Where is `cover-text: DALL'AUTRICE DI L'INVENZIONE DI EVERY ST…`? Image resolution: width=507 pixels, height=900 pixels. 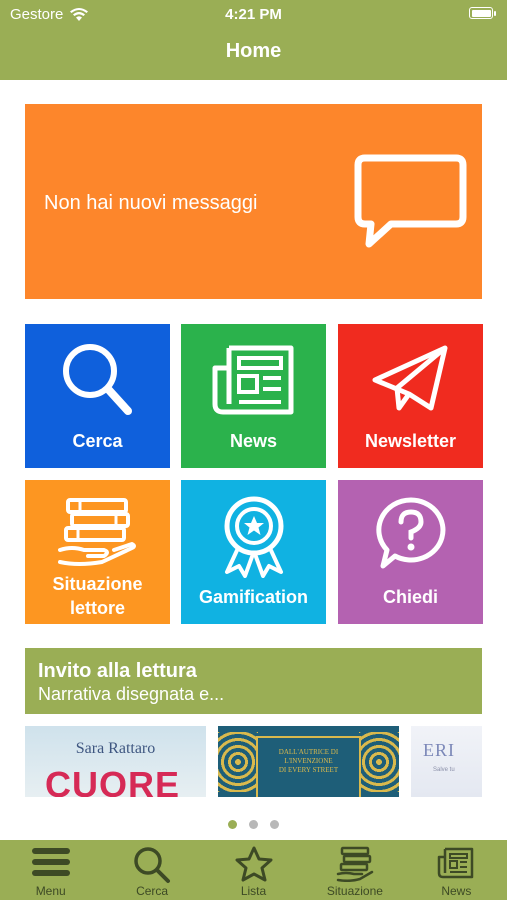
cover-text: DALL'AUTRICE DI L'INVENZIONE DI EVERY ST… is located at coordinates (308, 761).